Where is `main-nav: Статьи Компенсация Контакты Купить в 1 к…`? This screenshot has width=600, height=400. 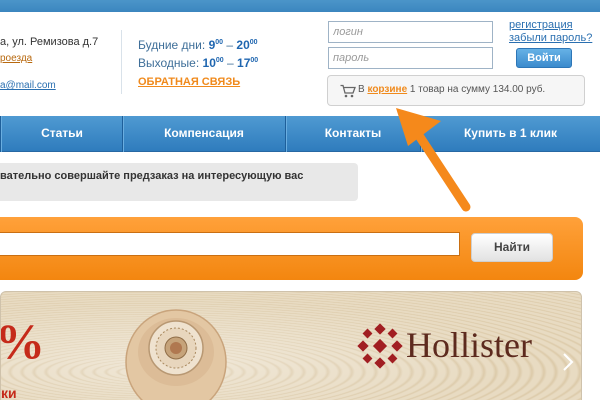 main-nav: Статьи Компенсация Контакты Купить в 1 к… is located at coordinates (300, 134).